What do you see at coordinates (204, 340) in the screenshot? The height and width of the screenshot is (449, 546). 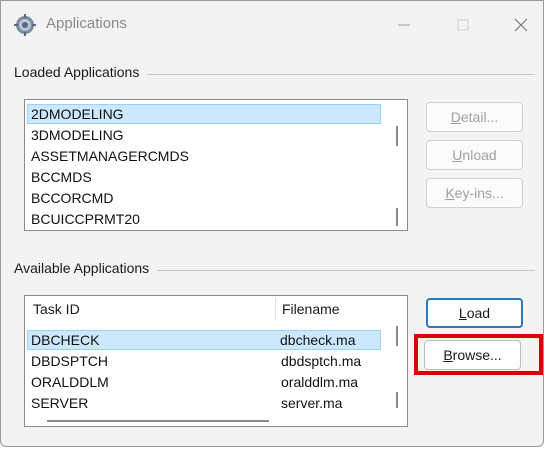 I see `table-row: DBCHECK dbcheck.ma` at bounding box center [204, 340].